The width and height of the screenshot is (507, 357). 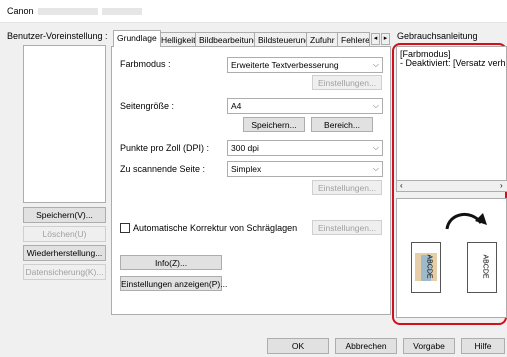 What do you see at coordinates (20, 11) in the screenshot?
I see `window-title-text: Canon` at bounding box center [20, 11].